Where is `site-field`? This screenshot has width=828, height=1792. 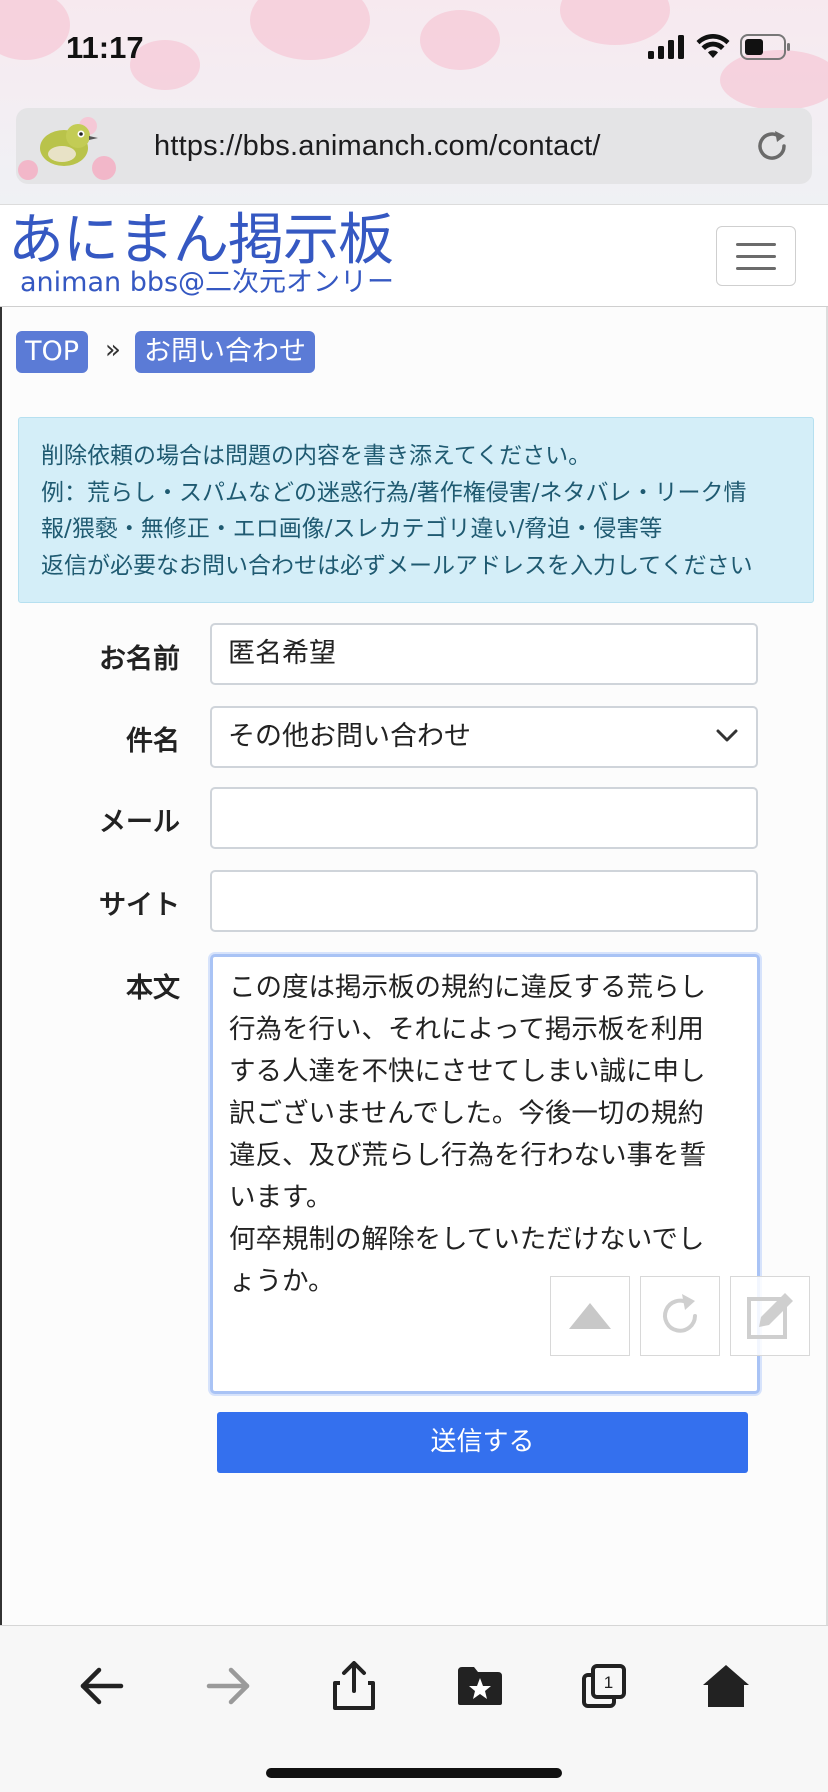
site-field is located at coordinates (484, 901).